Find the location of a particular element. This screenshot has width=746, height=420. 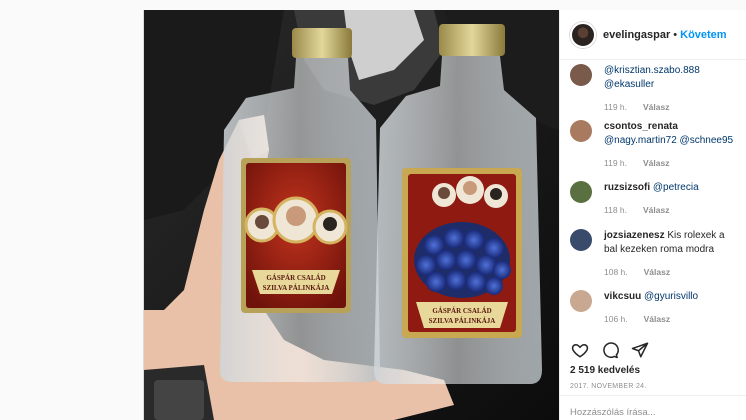

comment-time: 118 h. is located at coordinates (615, 210).